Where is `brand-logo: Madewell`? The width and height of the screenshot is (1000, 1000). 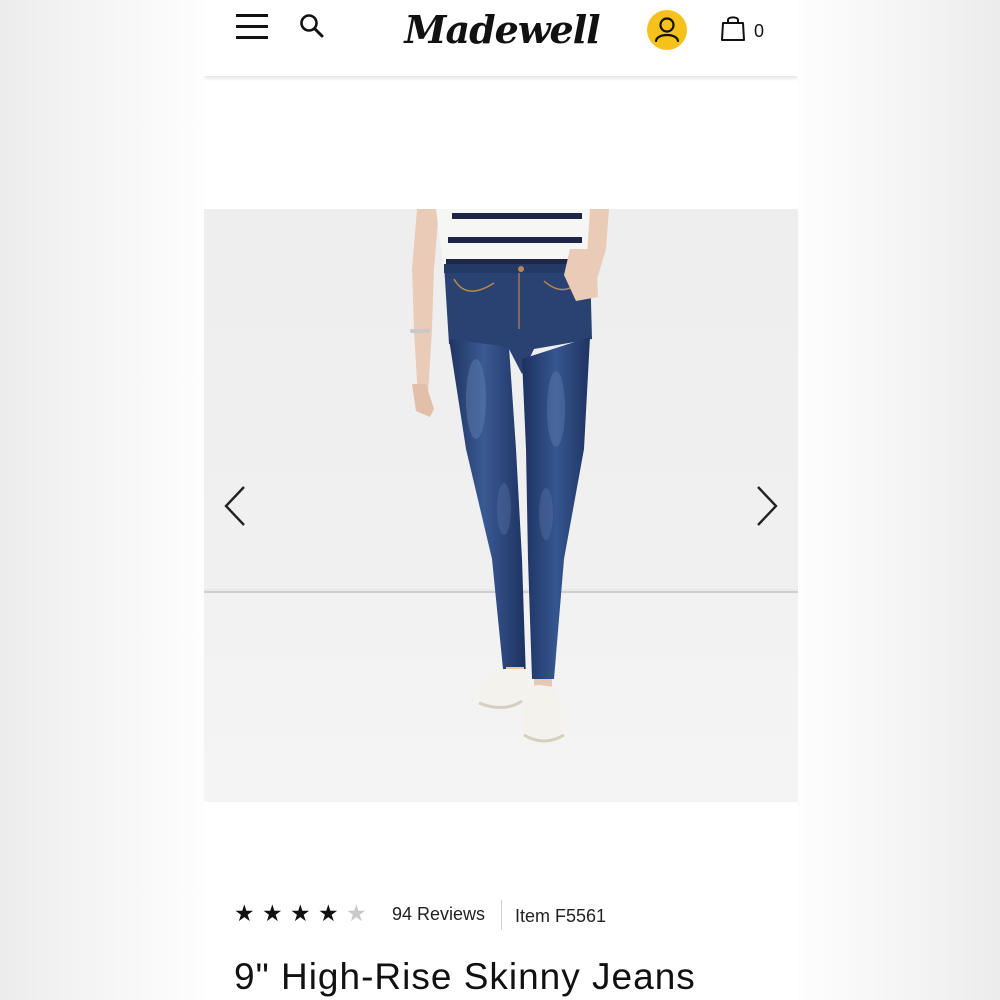
brand-logo: Madewell is located at coordinates (502, 30).